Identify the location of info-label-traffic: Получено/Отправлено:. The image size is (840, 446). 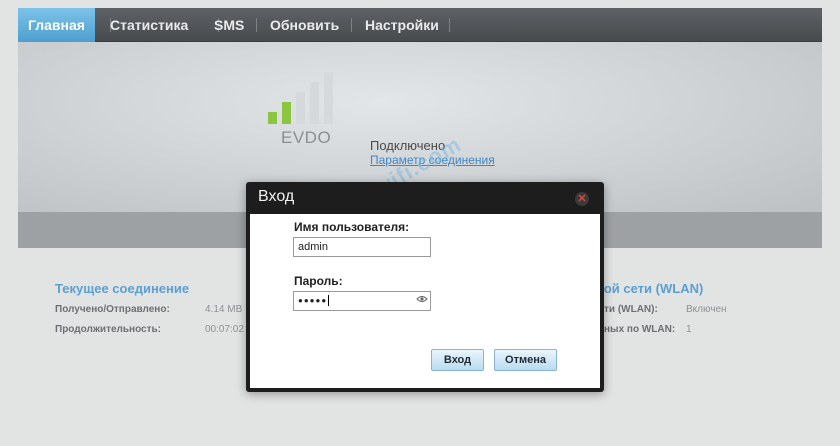
(112, 309).